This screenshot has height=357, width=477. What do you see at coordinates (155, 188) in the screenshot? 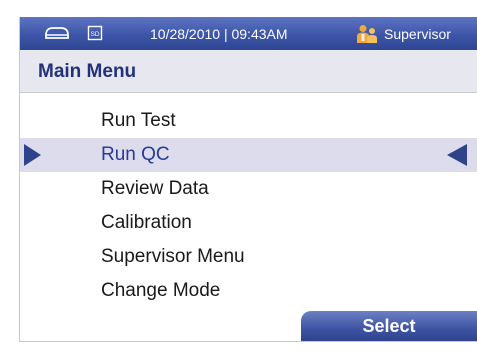
I see `menu-item-label: Review Data` at bounding box center [155, 188].